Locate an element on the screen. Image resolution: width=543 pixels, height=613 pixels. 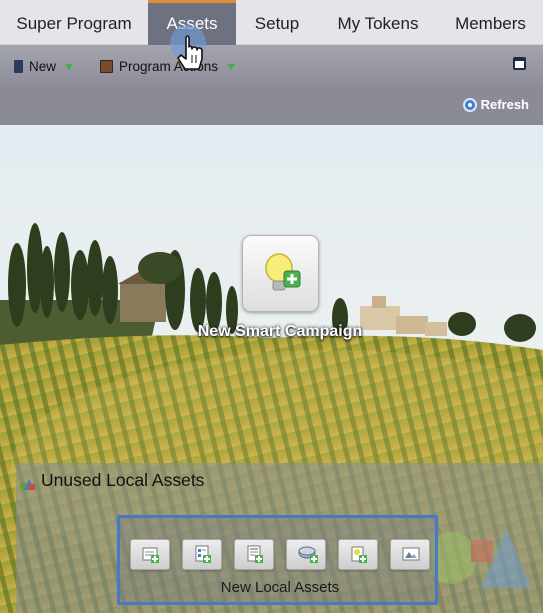
refresh-label: Refresh is located at coordinates (504, 104).